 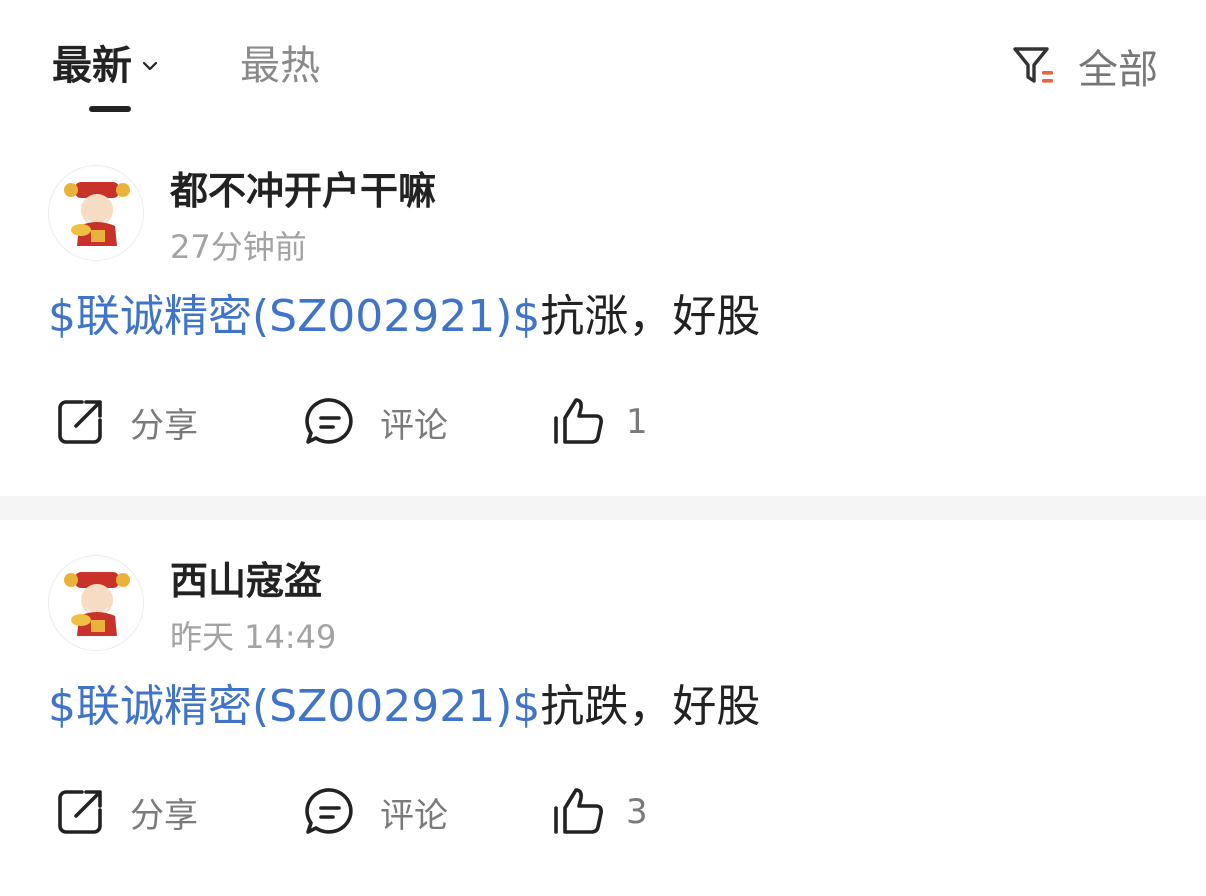 I want to click on like-button: 1, so click(x=599, y=422).